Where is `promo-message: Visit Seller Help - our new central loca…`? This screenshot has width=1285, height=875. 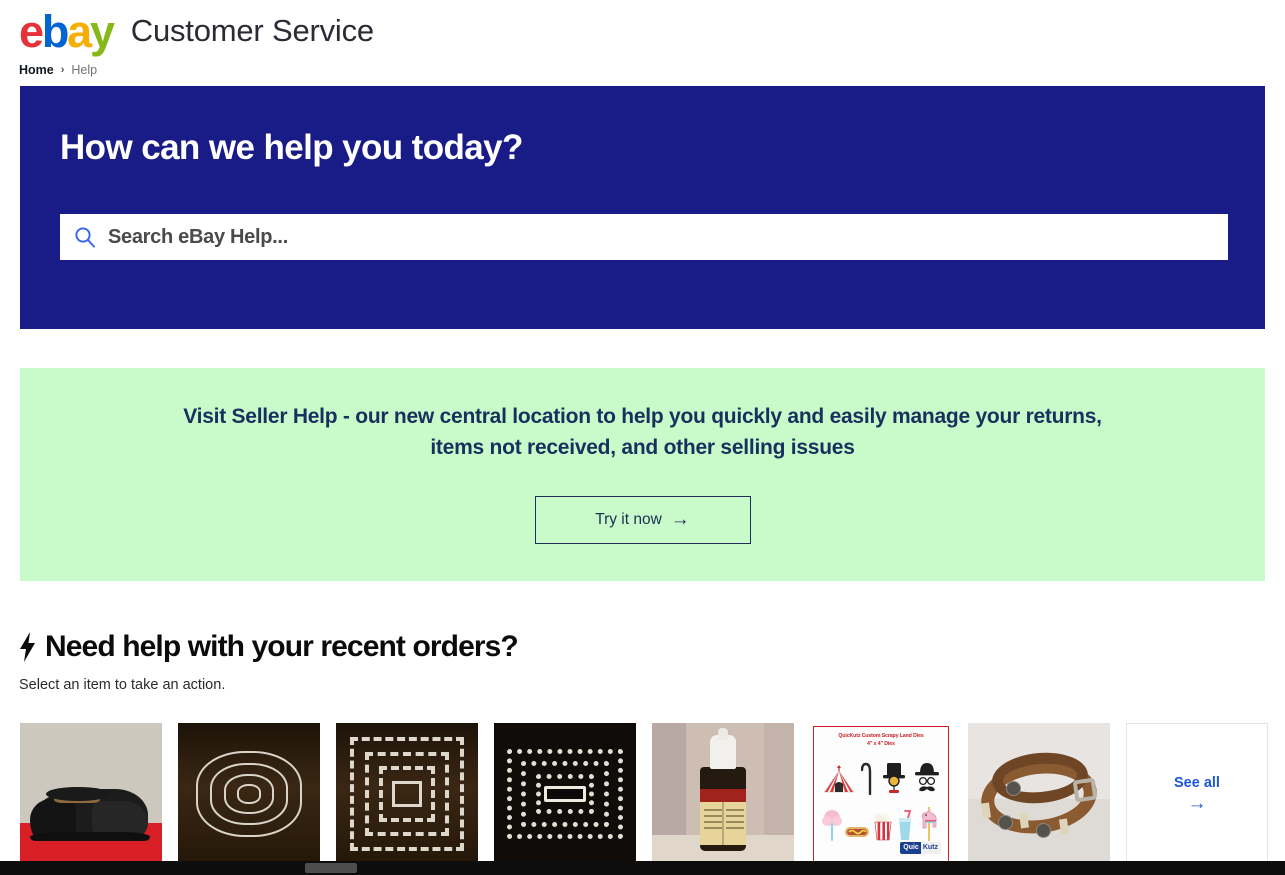 promo-message: Visit Seller Help - our new central loca… is located at coordinates (642, 432).